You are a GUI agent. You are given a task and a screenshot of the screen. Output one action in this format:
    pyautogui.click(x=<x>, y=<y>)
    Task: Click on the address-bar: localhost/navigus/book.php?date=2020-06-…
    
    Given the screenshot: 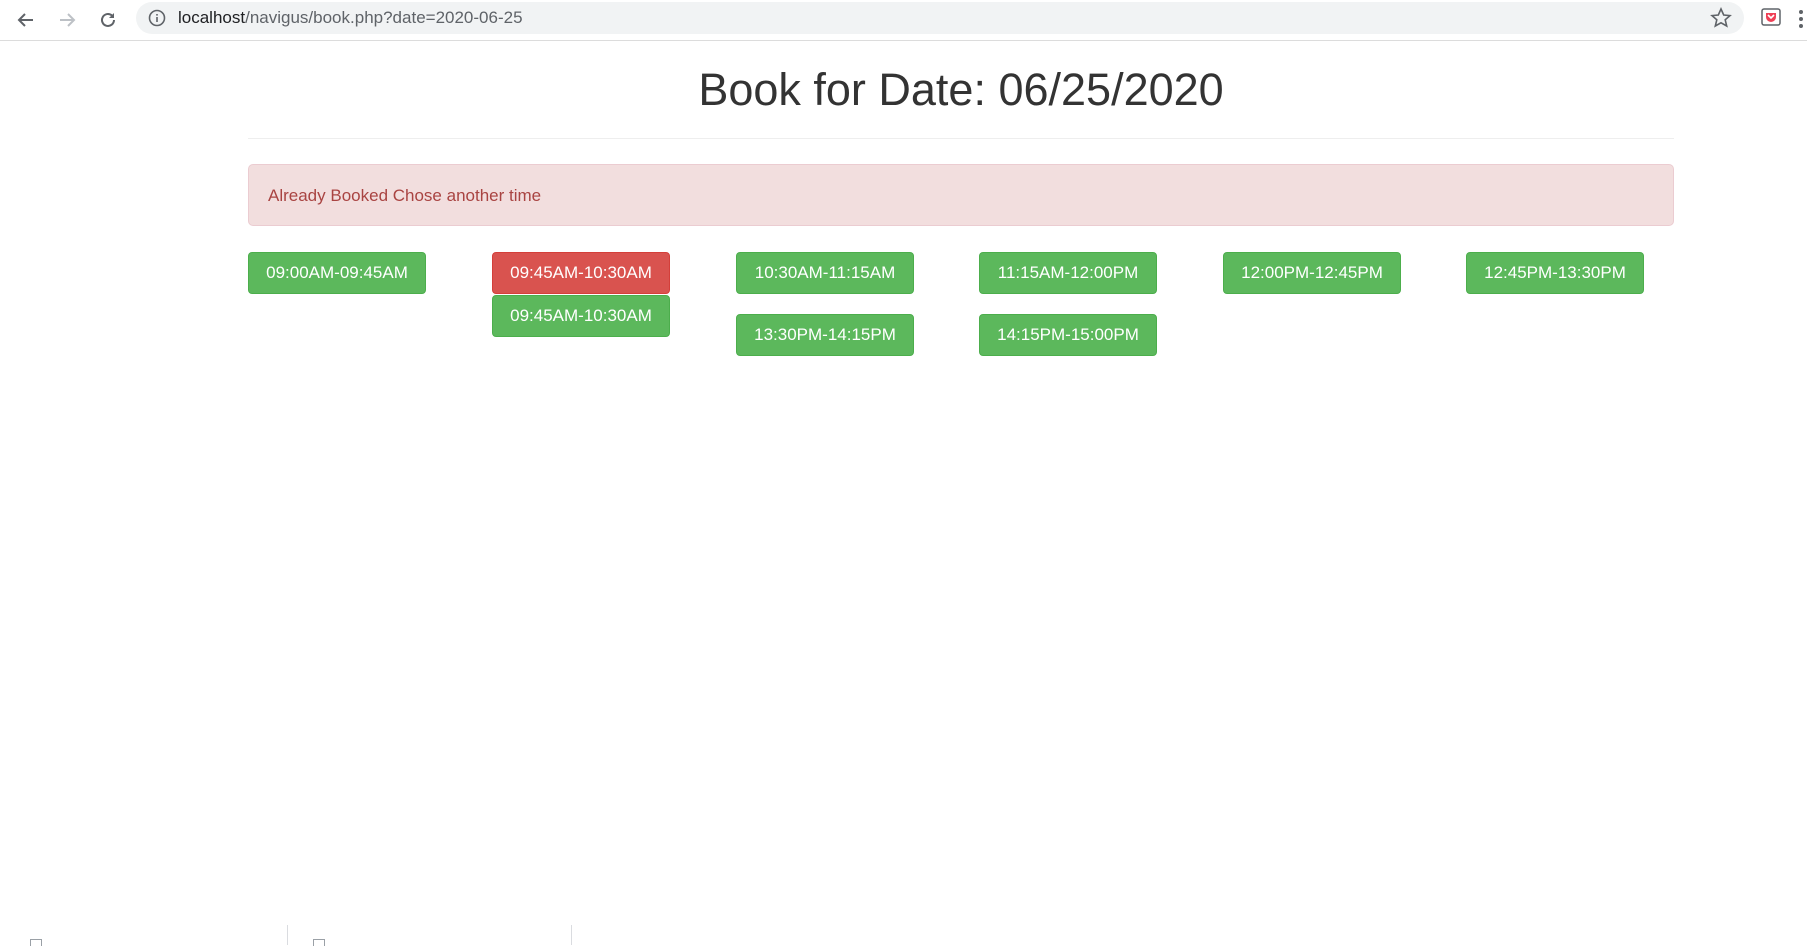 What is the action you would take?
    pyautogui.click(x=940, y=18)
    